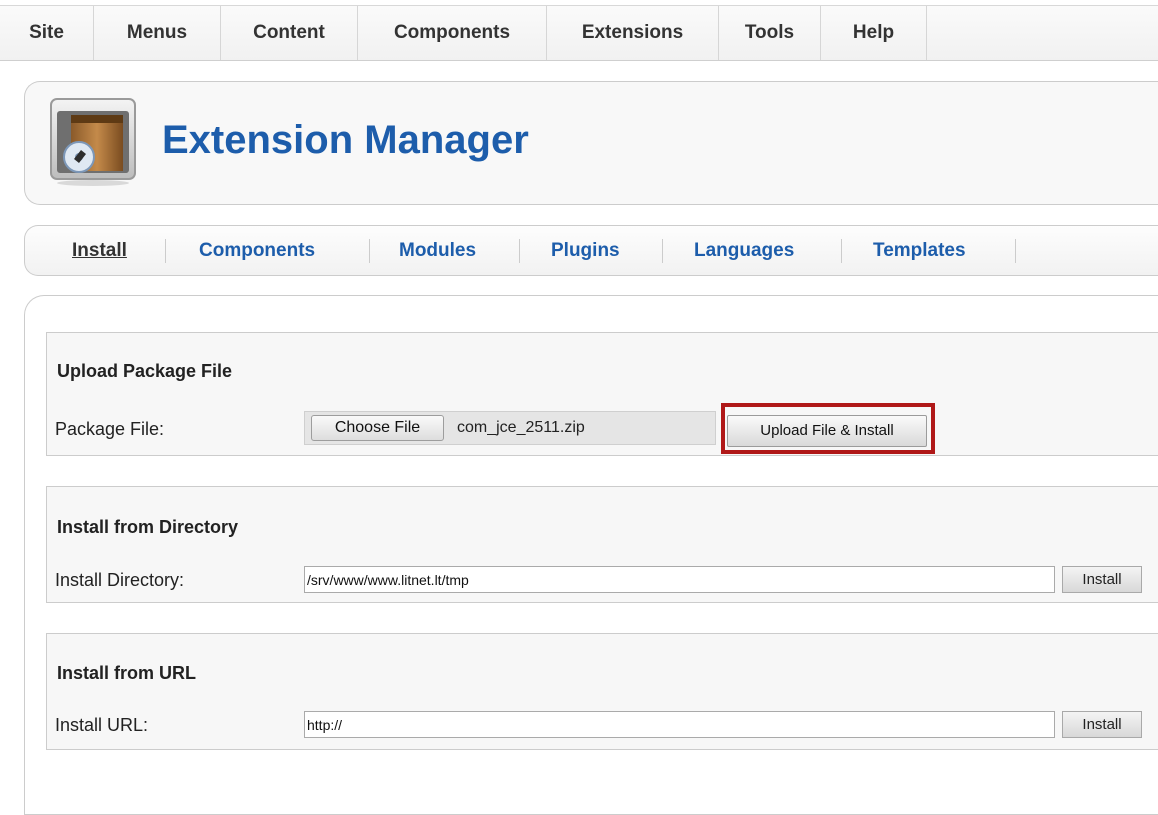 The height and width of the screenshot is (815, 1158). Describe the element at coordinates (47, 33) in the screenshot. I see `menu-site: Site` at that location.